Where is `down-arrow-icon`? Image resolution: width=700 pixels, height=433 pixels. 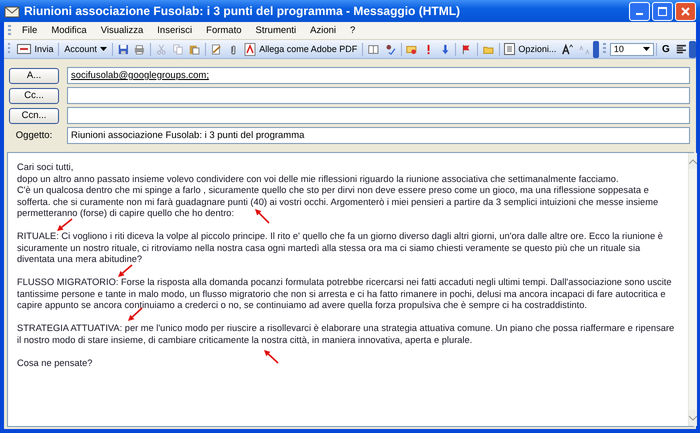
down-arrow-icon is located at coordinates (445, 49).